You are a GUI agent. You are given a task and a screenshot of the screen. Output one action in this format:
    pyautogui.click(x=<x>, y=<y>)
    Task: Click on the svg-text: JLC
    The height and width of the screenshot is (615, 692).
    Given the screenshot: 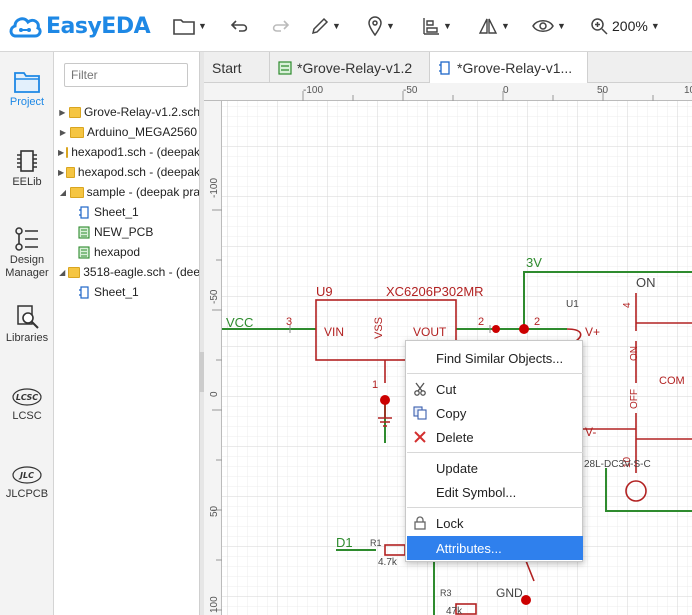 What is the action you would take?
    pyautogui.click(x=26, y=475)
    